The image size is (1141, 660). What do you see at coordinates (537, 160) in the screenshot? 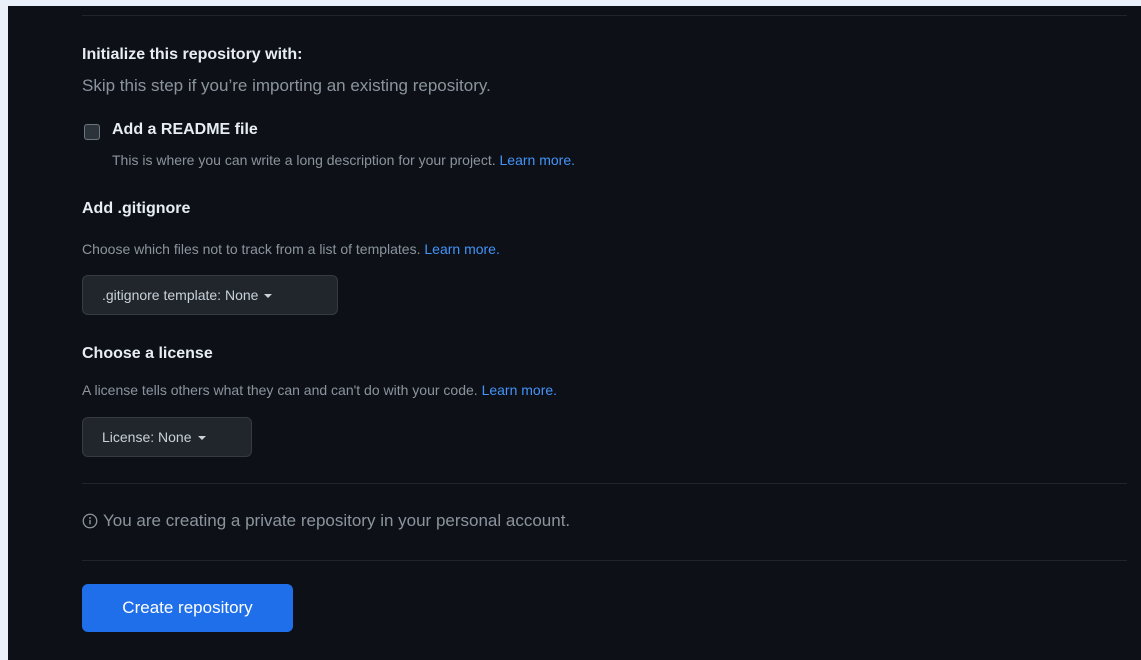
I see `readme-learn-more-link: Learn more.` at bounding box center [537, 160].